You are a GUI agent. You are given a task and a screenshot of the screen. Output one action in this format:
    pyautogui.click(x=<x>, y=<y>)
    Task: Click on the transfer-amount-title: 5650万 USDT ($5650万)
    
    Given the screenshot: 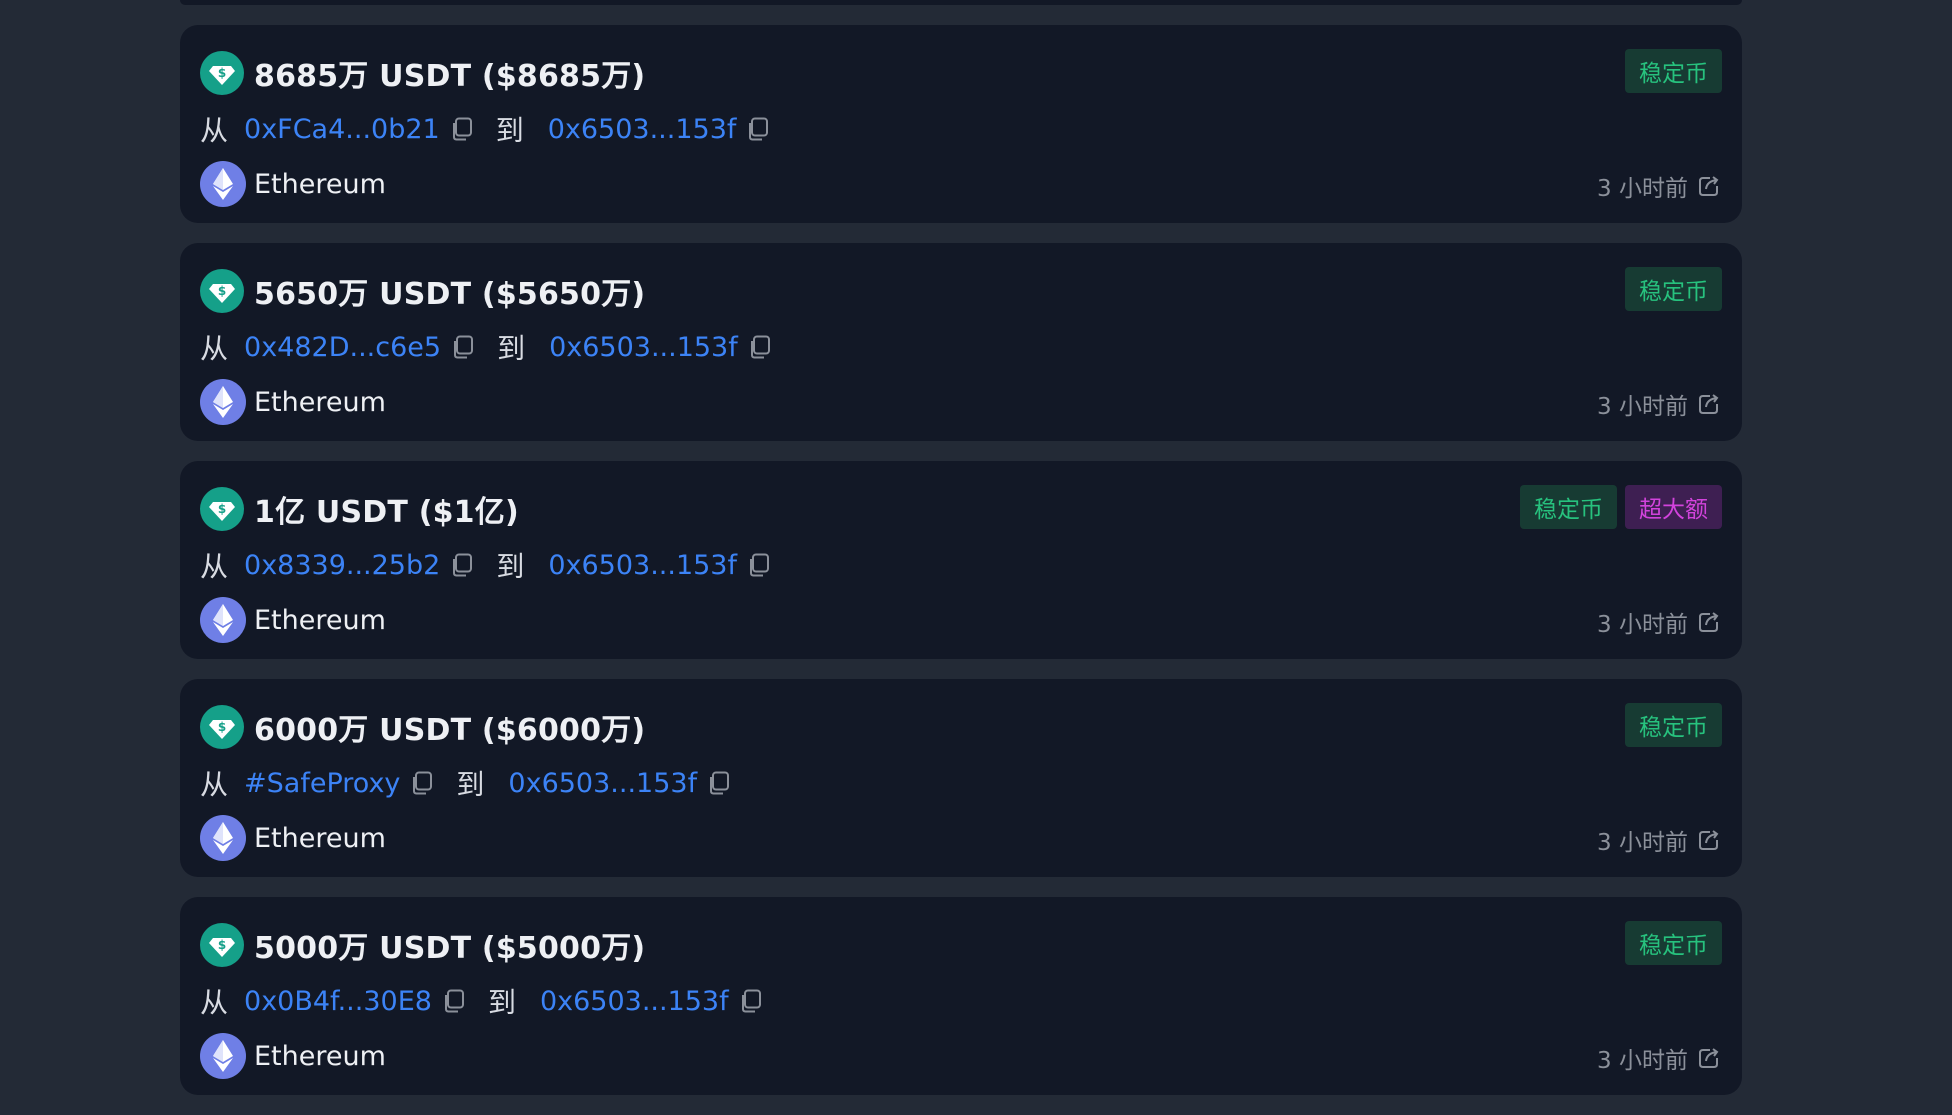 What is the action you would take?
    pyautogui.click(x=450, y=294)
    